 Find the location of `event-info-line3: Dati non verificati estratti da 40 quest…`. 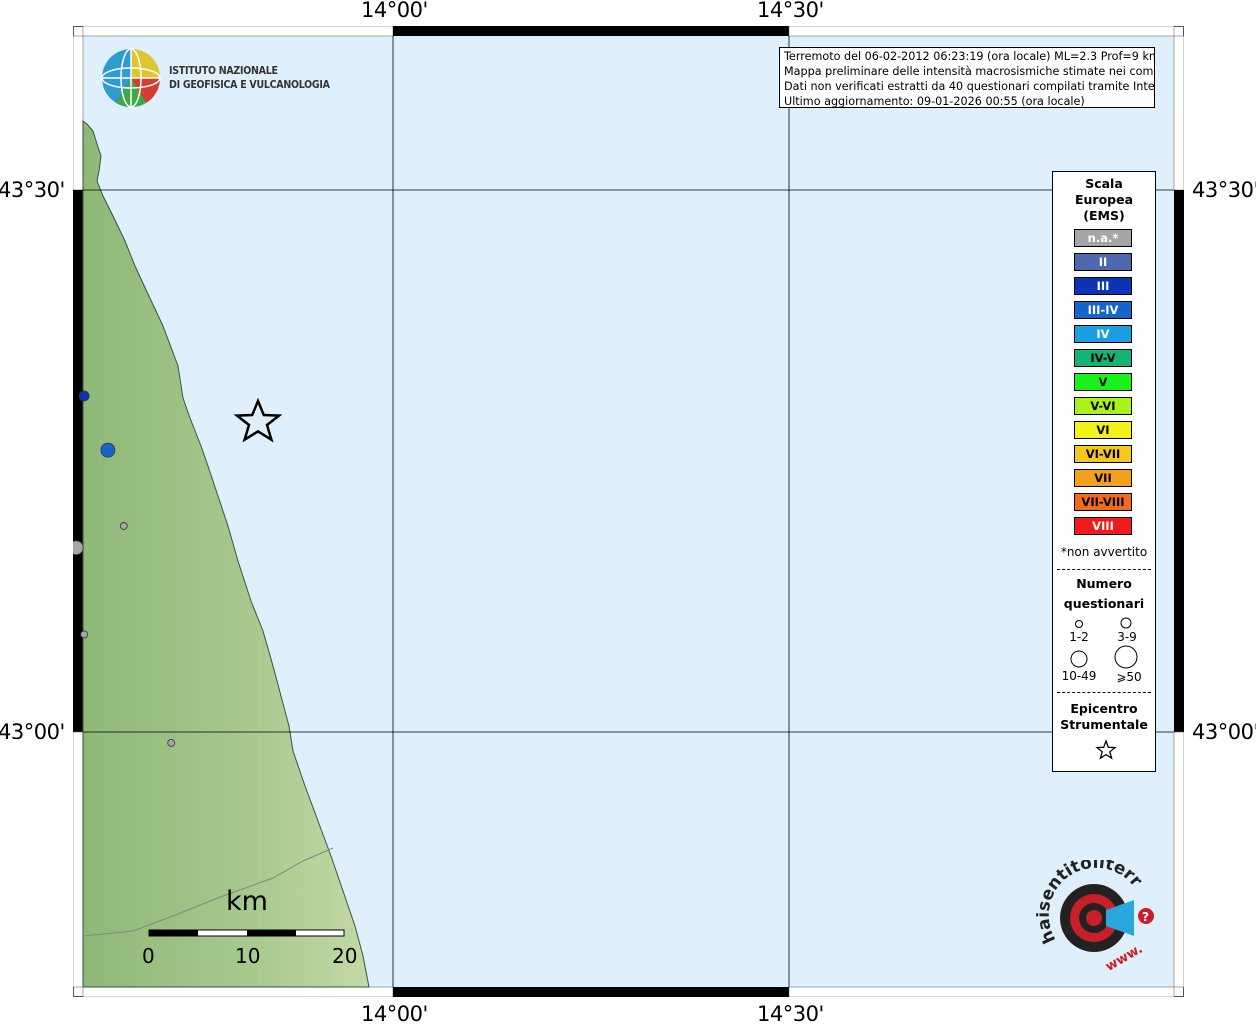

event-info-line3: Dati non verificati estratti da 40 quest… is located at coordinates (969, 86).